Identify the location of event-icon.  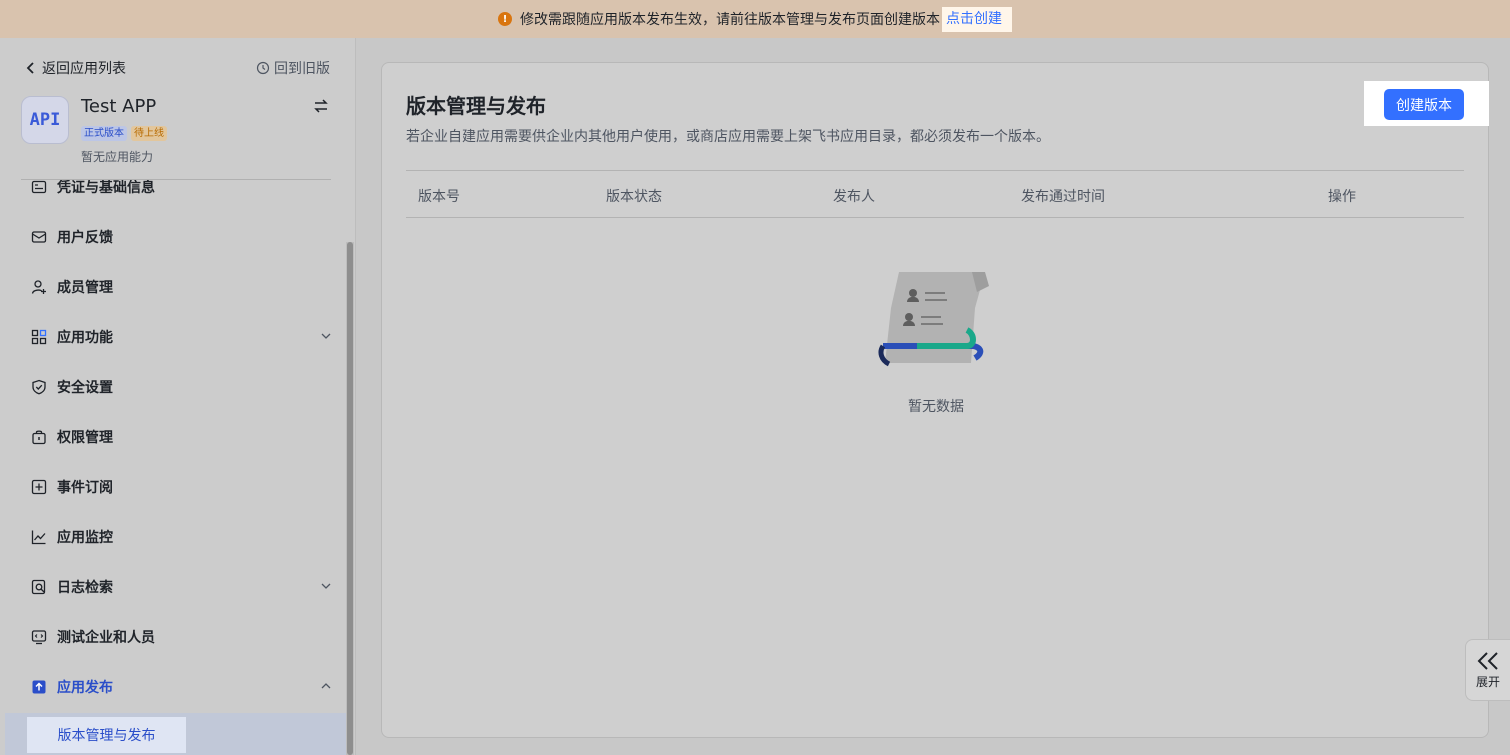
(39, 487).